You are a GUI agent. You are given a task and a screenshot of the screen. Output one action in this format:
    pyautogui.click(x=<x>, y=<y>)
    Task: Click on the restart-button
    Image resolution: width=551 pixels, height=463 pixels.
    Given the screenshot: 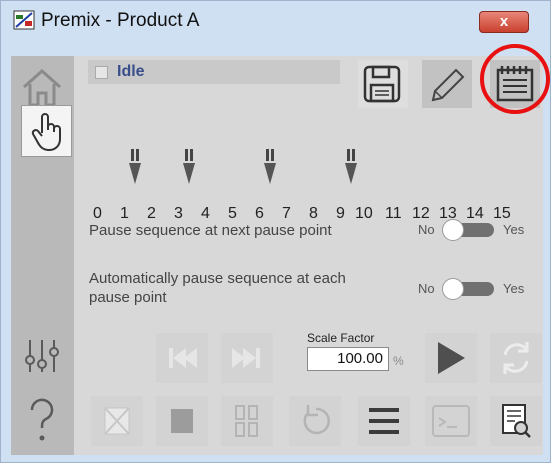 What is the action you would take?
    pyautogui.click(x=516, y=358)
    